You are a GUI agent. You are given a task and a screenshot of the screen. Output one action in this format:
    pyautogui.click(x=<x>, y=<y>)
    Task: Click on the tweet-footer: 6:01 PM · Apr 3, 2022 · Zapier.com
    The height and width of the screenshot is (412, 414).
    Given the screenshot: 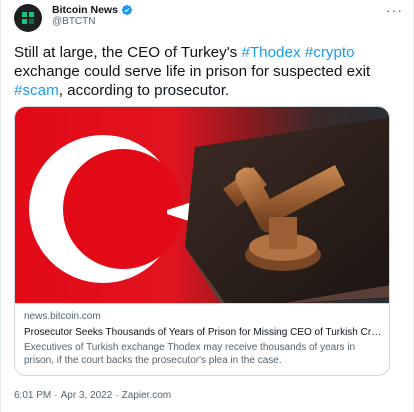 What is the action you would take?
    pyautogui.click(x=94, y=395)
    